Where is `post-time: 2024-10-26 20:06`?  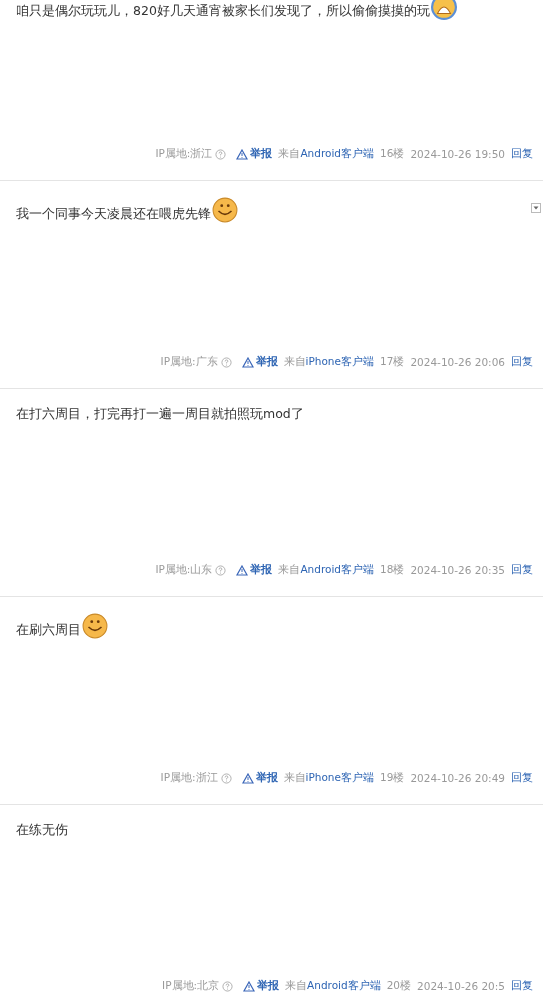
post-time: 2024-10-26 20:06 is located at coordinates (457, 362).